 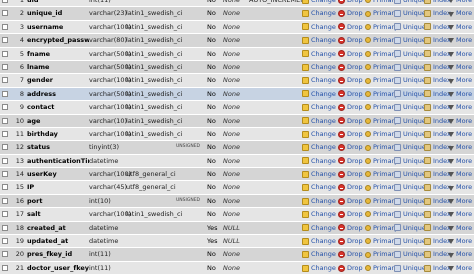 What do you see at coordinates (58, 107) in the screenshot?
I see `column-name: contact` at bounding box center [58, 107].